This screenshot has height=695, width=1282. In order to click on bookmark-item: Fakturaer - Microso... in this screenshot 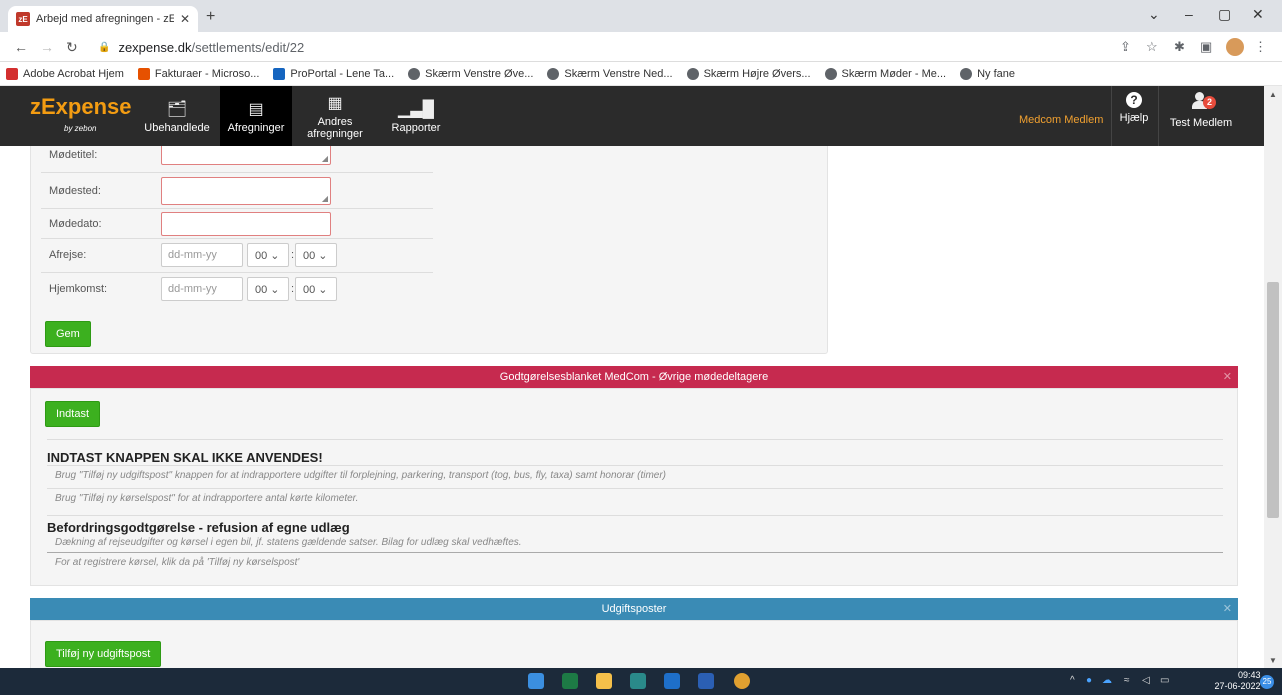, I will do `click(198, 73)`.